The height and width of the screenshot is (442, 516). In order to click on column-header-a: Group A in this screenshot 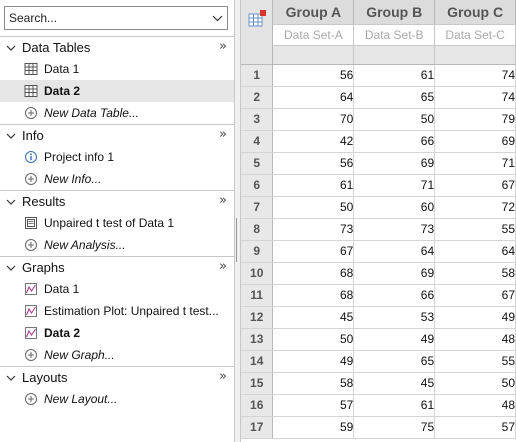, I will do `click(313, 12)`.